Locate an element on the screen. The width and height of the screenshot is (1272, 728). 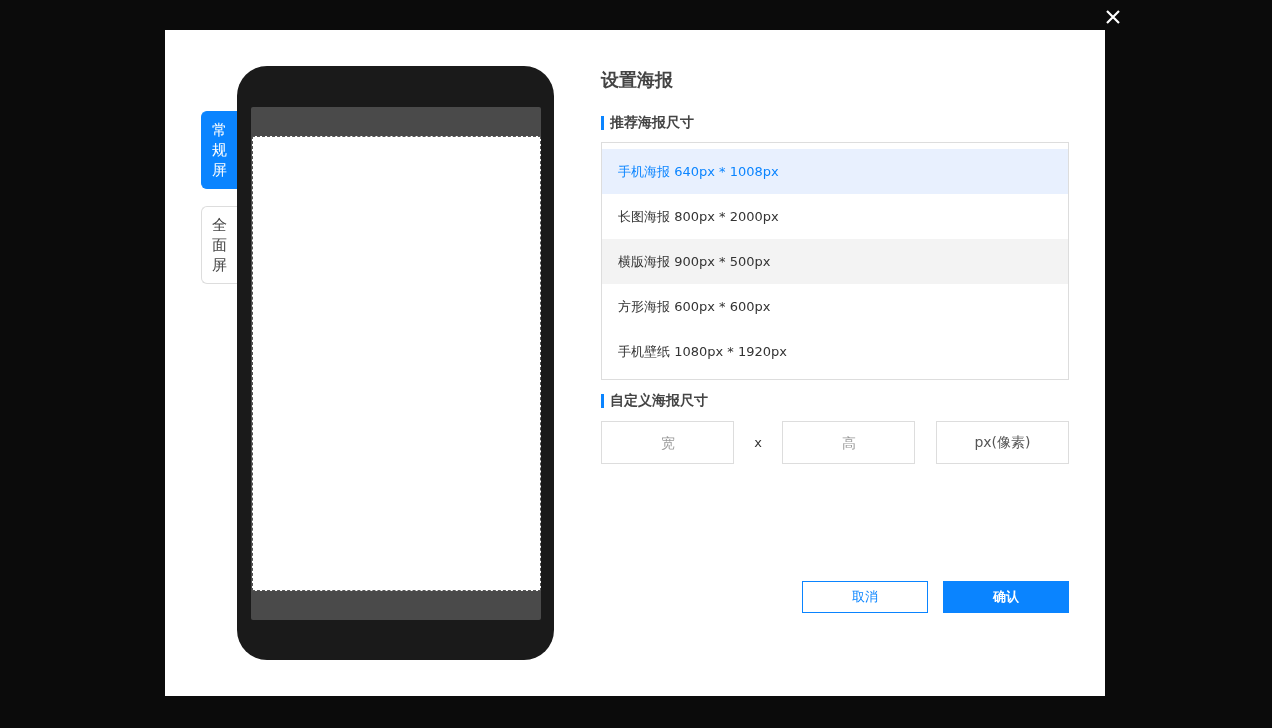
size-option: 手机壁纸 1080px * 1920px is located at coordinates (835, 351).